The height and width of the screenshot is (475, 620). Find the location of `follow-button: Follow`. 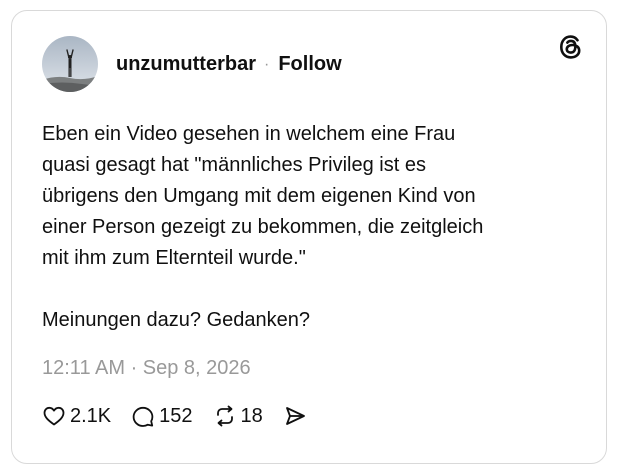

follow-button: Follow is located at coordinates (309, 64).